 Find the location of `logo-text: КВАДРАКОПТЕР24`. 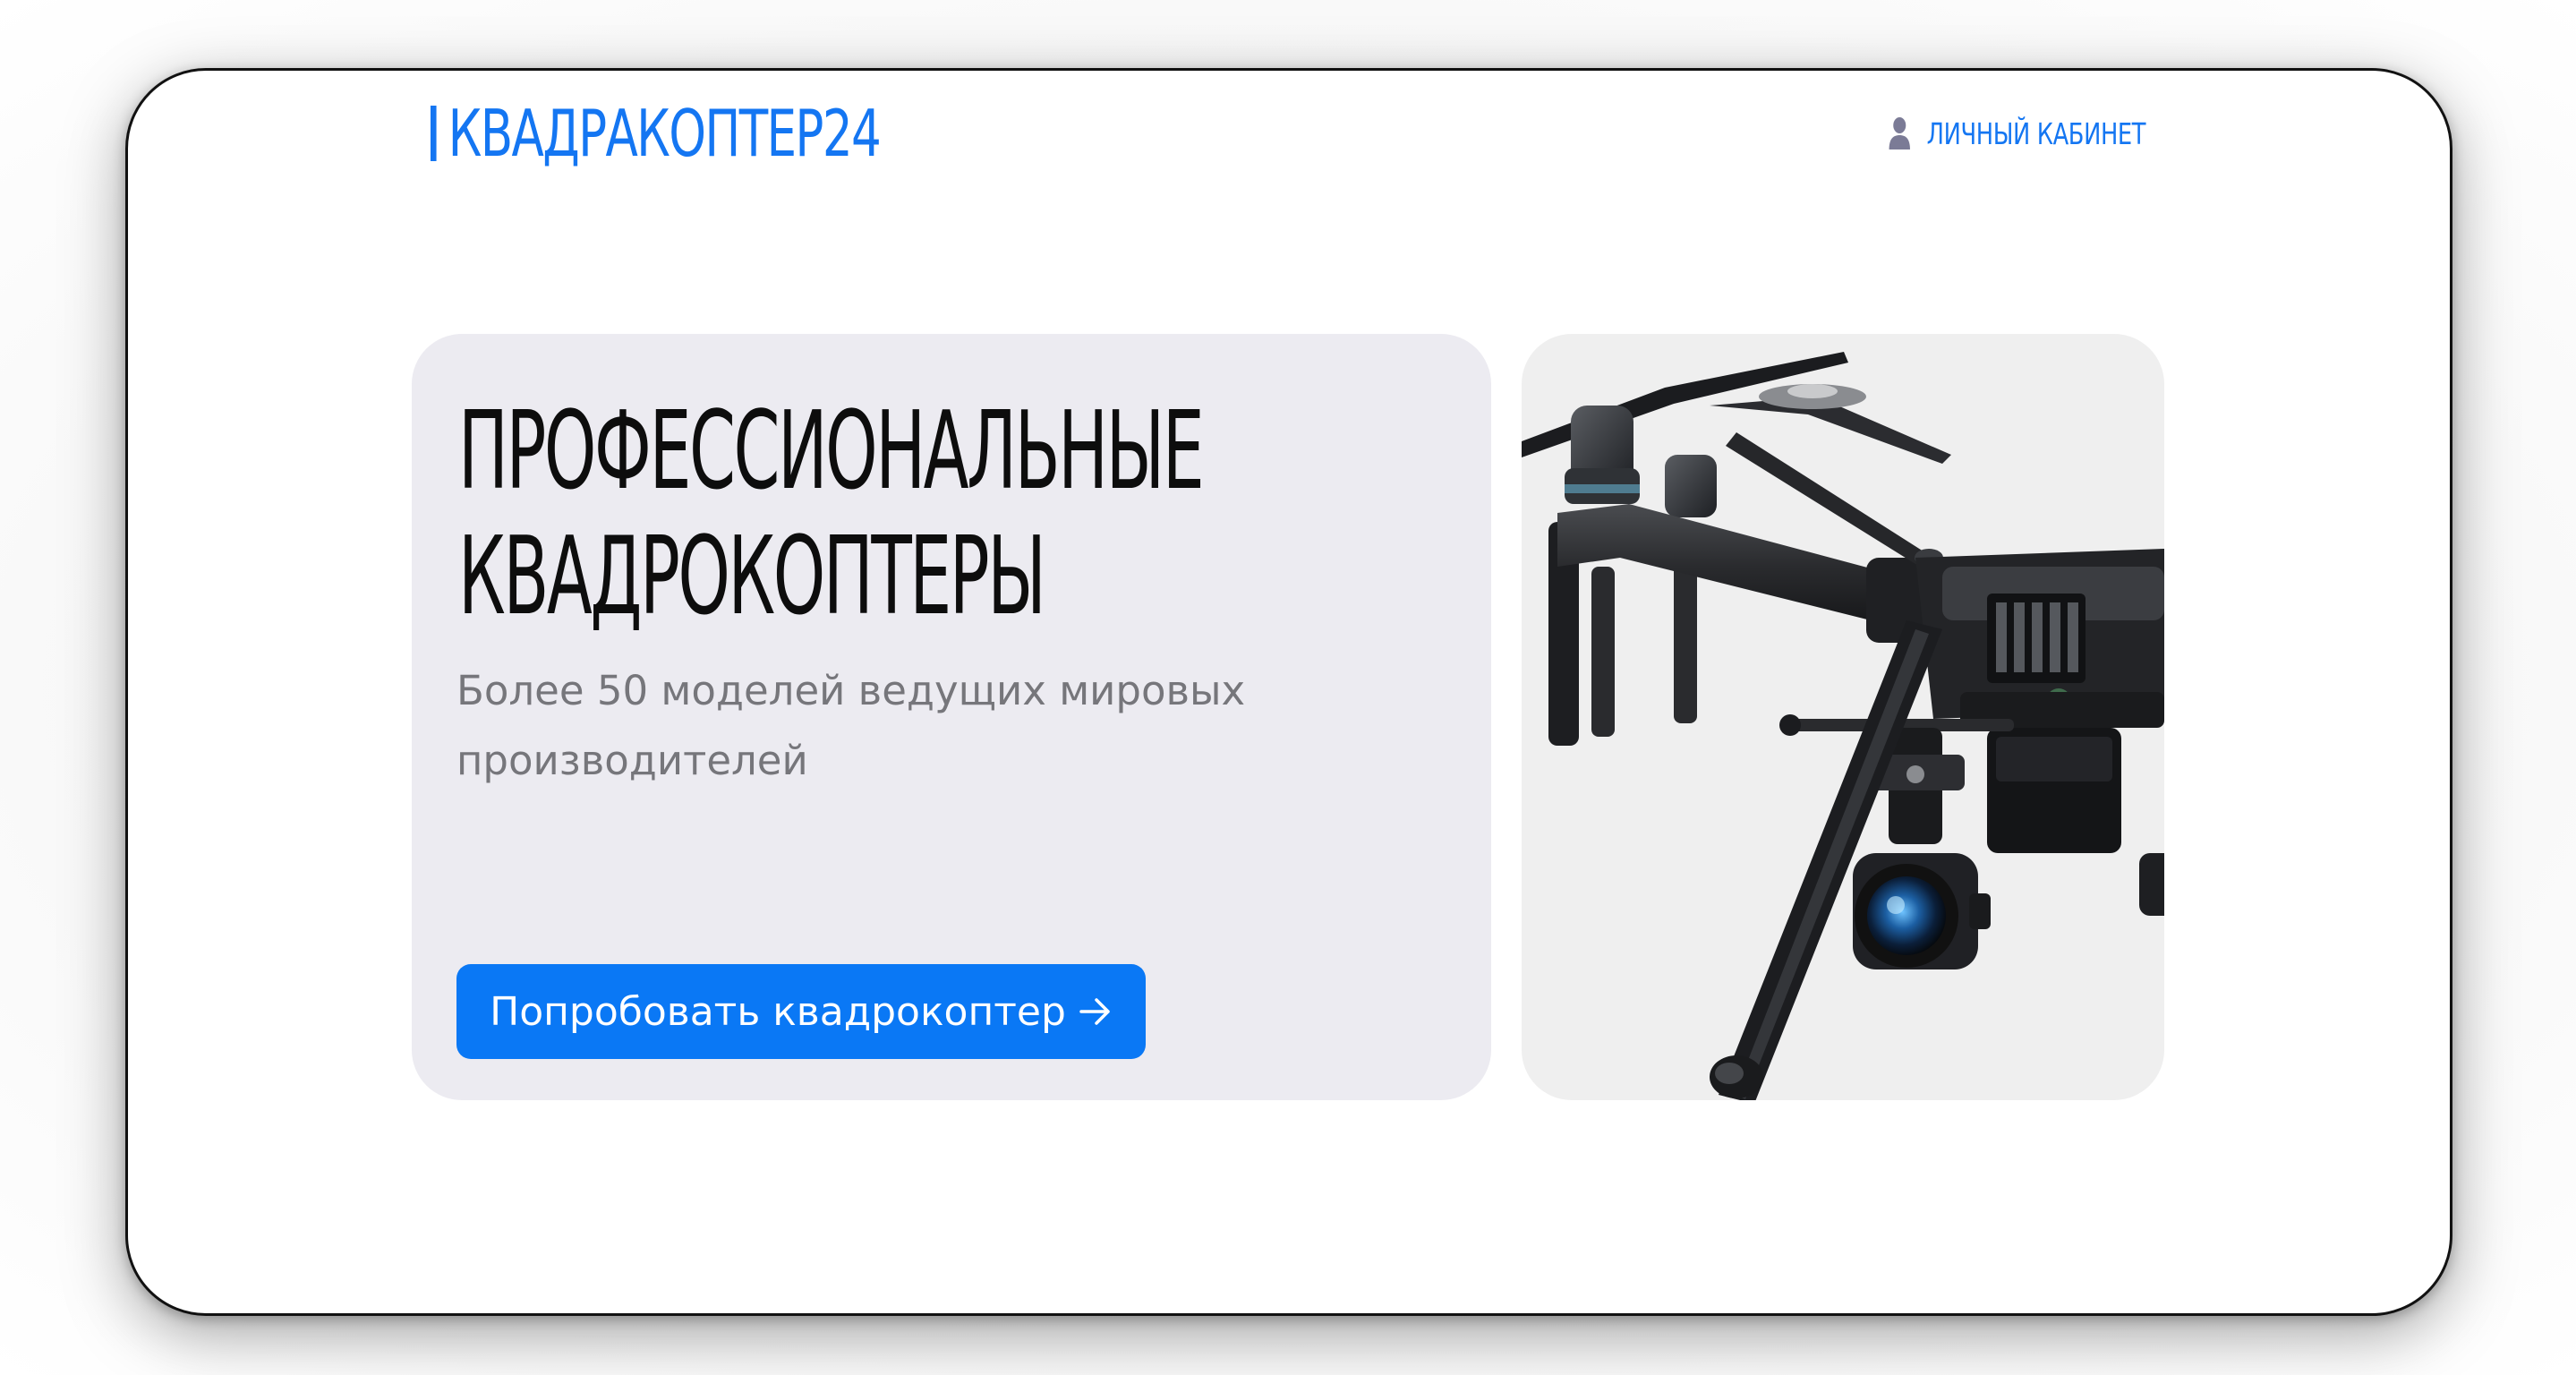

logo-text: КВАДРАКОПТЕР24 is located at coordinates (665, 133).